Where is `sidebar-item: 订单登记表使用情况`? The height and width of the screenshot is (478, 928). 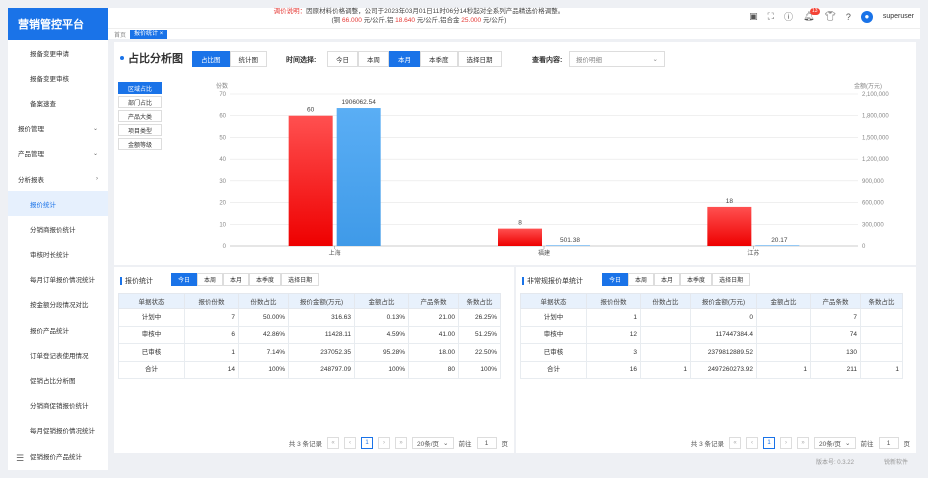
sidebar-item: 订单登记表使用情况 is located at coordinates (58, 354).